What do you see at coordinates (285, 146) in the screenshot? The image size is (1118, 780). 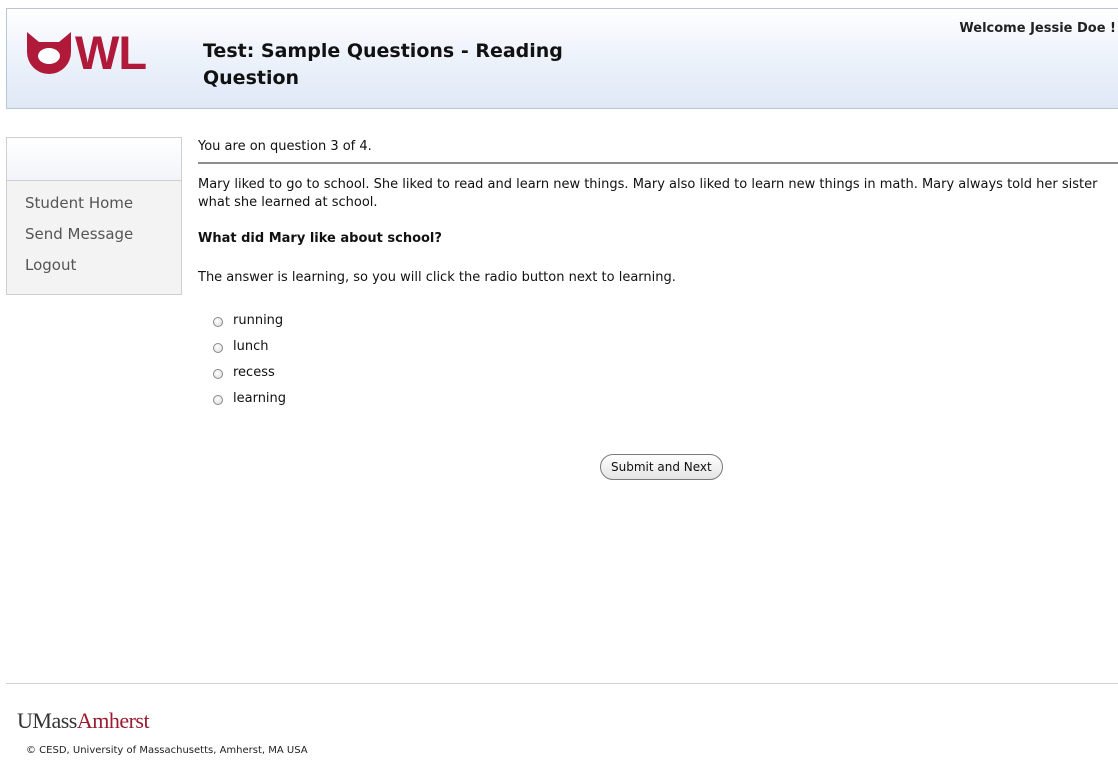 I see `question-progress: You are on question 3 of 4.` at bounding box center [285, 146].